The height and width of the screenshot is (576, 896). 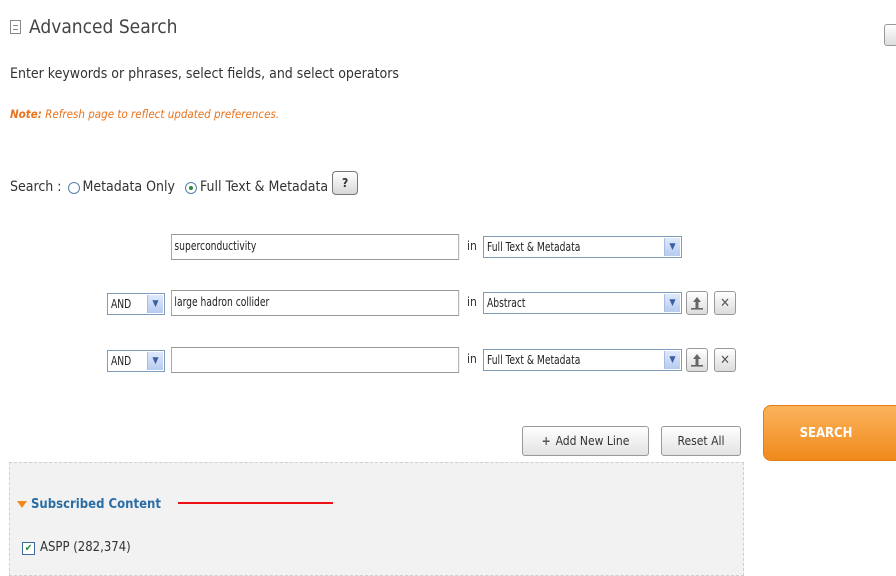 I want to click on field-select-3: Full Text & Metadata ▼, so click(x=582, y=360).